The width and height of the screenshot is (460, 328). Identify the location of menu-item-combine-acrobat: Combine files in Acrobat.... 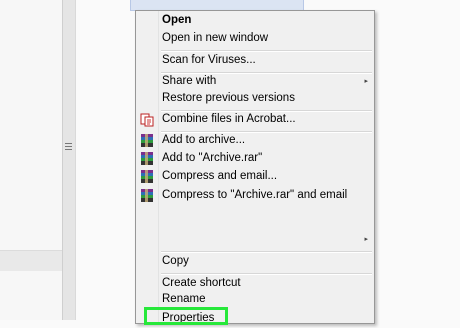
(255, 119).